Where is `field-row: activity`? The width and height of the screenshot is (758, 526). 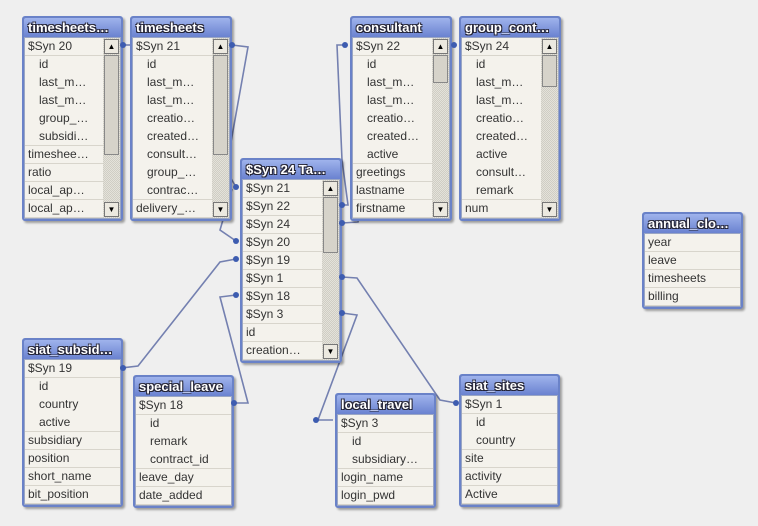
field-row: activity is located at coordinates (509, 477).